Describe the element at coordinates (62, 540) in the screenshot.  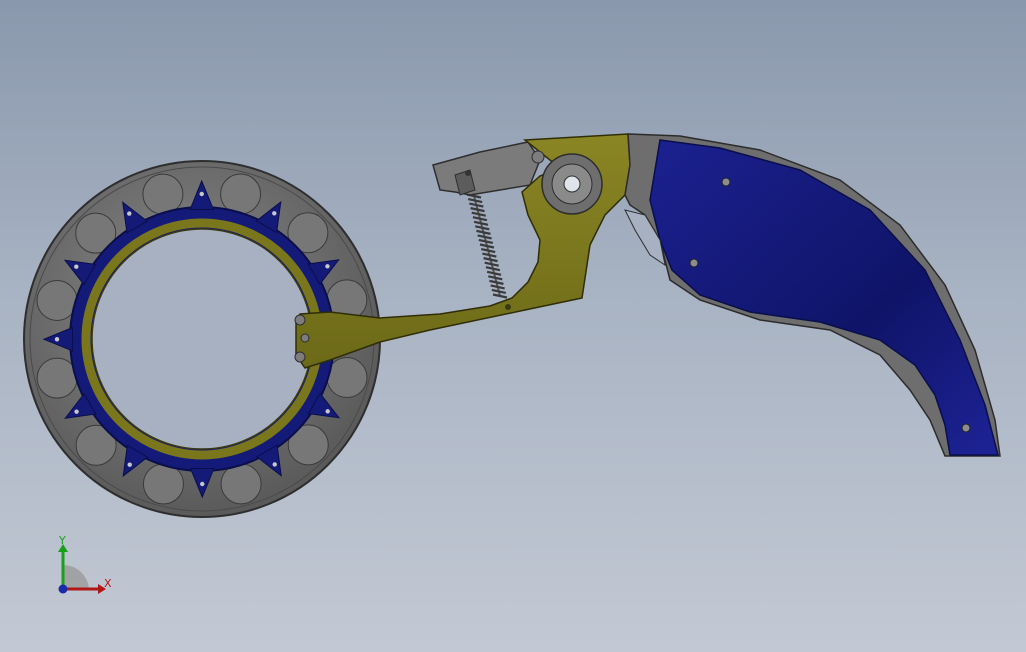
I see `y-axis-label: Y` at that location.